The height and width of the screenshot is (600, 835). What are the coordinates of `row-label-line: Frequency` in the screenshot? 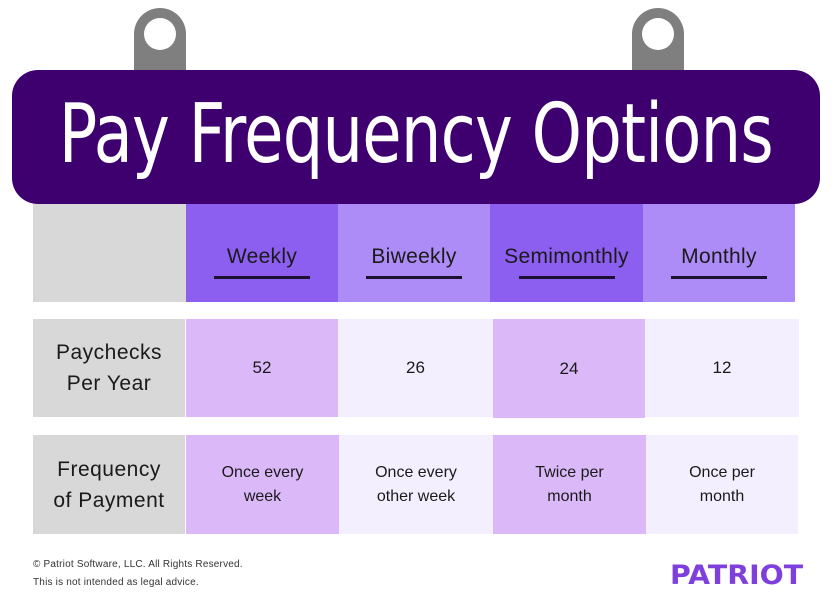 It's located at (109, 469).